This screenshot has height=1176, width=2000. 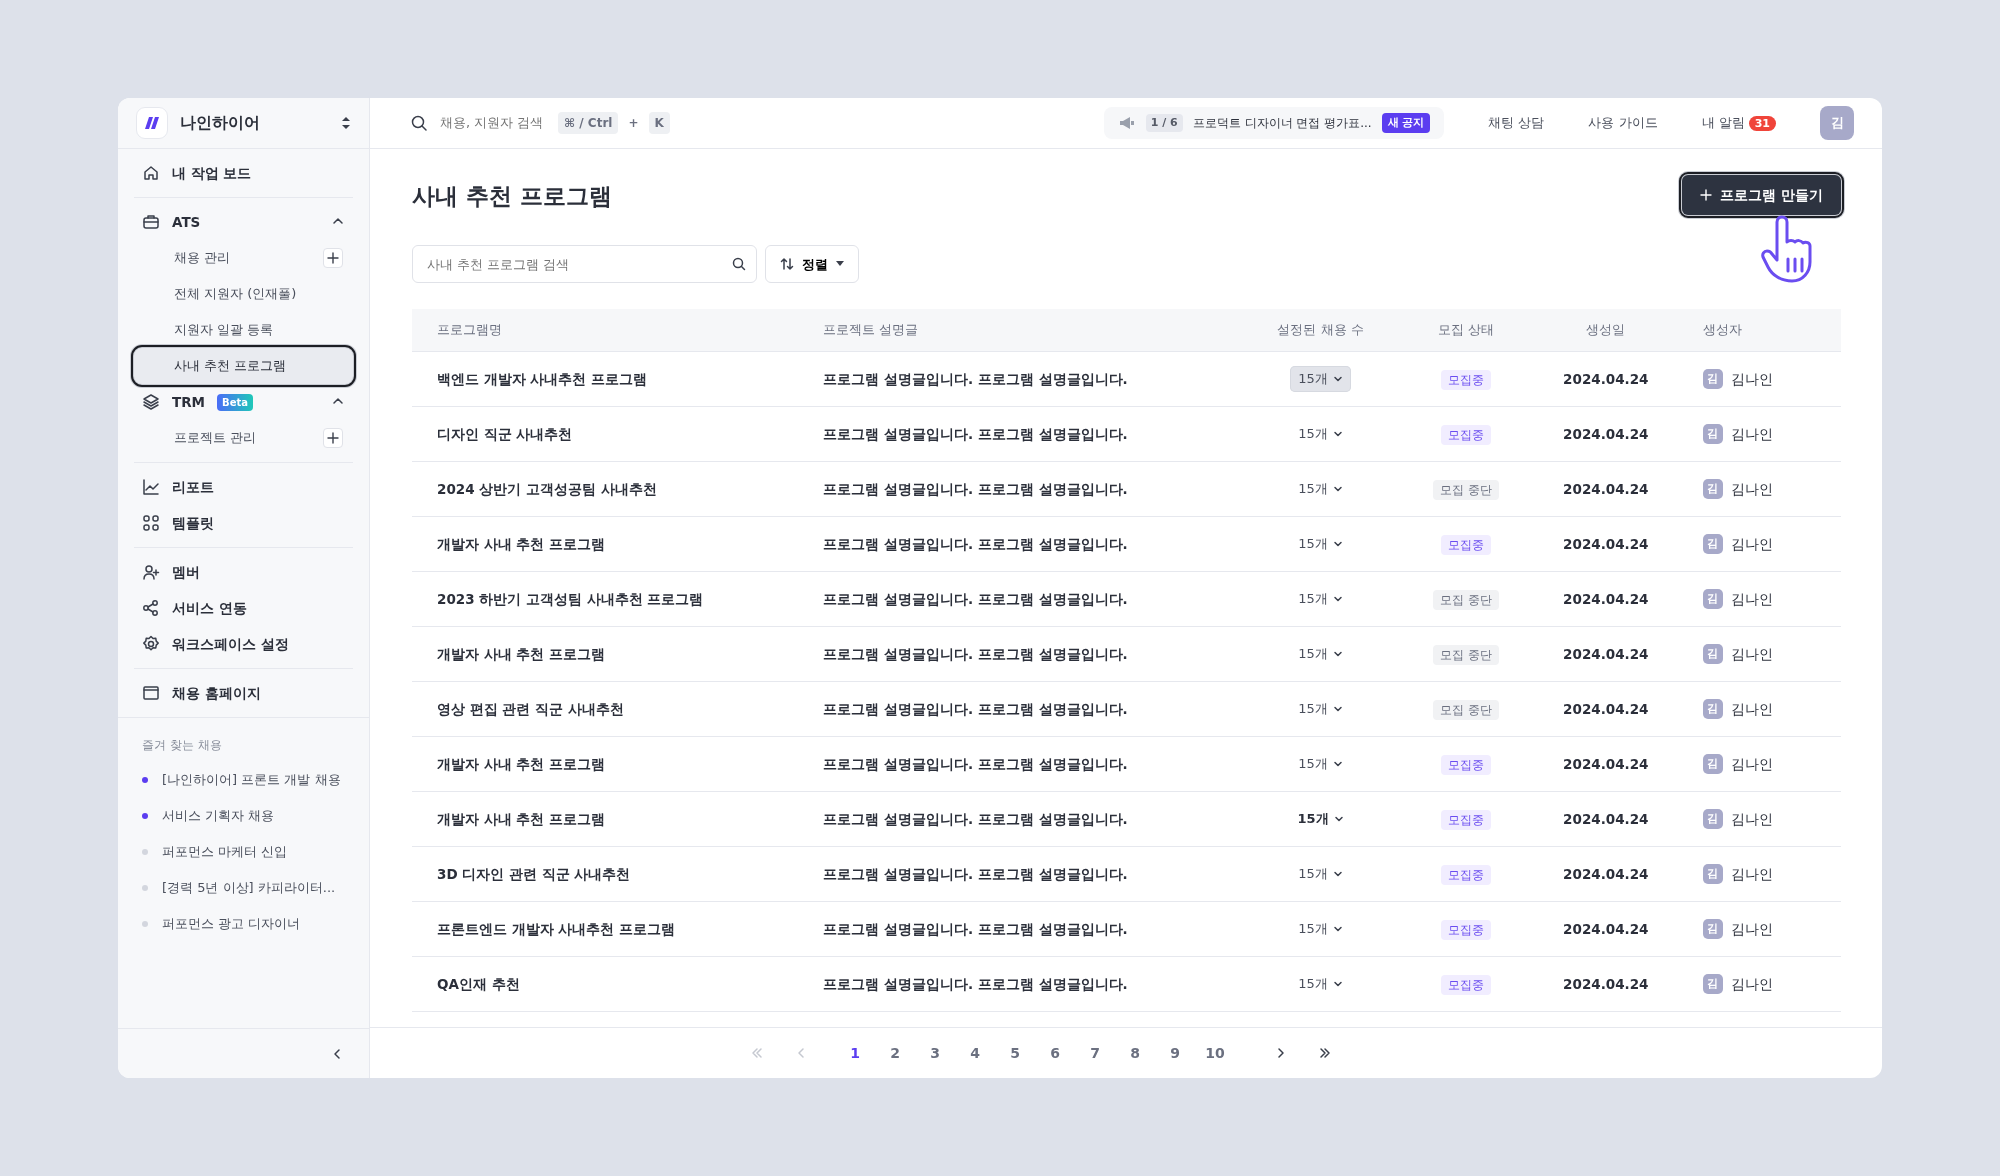 What do you see at coordinates (1055, 1053) in the screenshot?
I see `page-button: 6` at bounding box center [1055, 1053].